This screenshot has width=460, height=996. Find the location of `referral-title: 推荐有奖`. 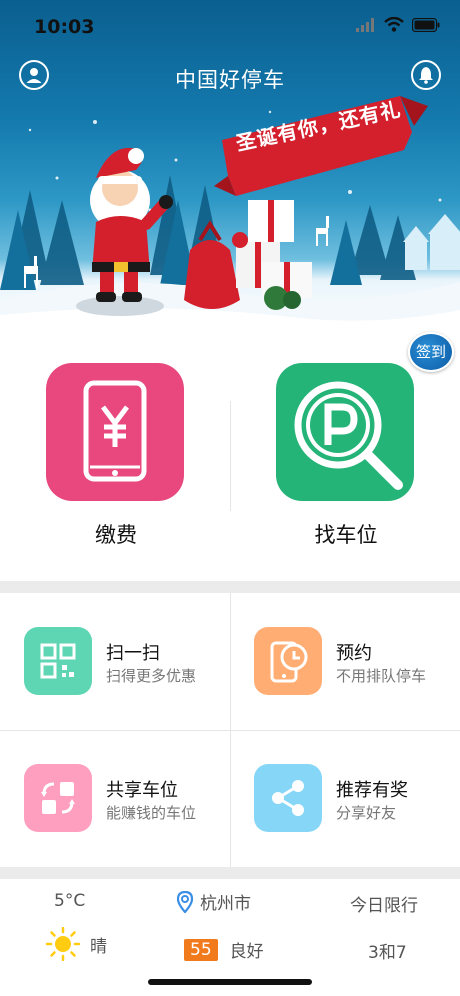

referral-title: 推荐有奖 is located at coordinates (372, 790).